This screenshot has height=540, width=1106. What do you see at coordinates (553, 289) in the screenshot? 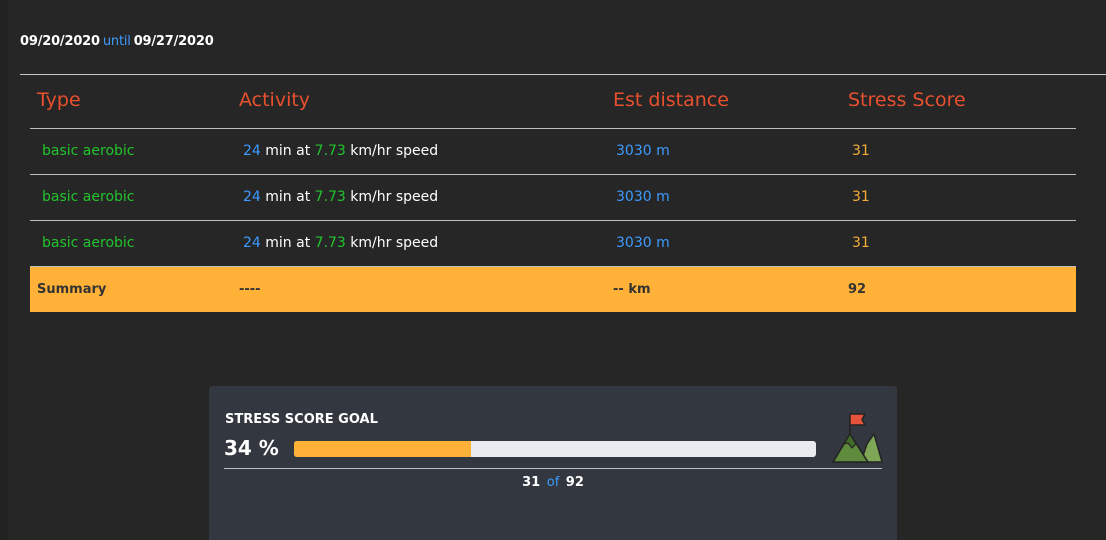
I see `summary-row: Summary ---- -- km 92` at bounding box center [553, 289].